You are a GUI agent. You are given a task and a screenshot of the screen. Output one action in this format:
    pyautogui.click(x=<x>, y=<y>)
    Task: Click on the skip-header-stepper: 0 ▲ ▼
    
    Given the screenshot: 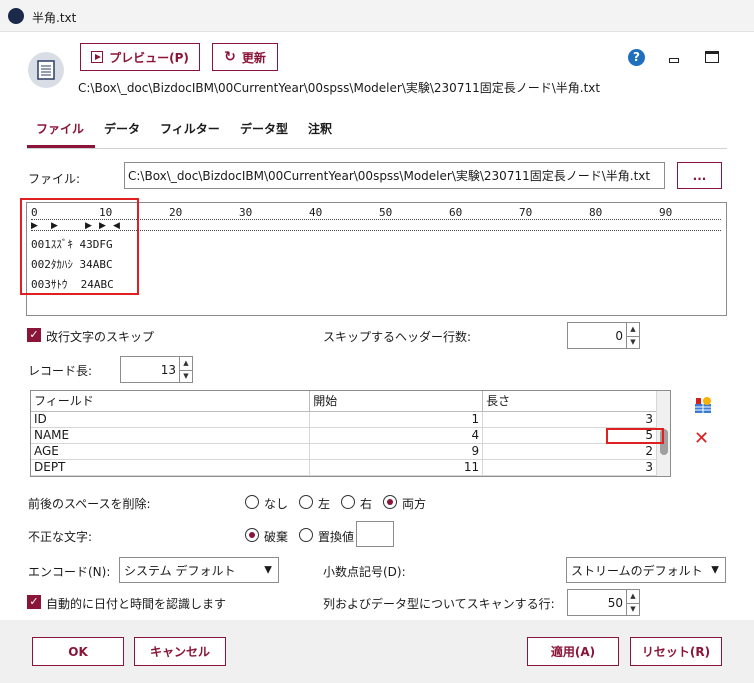 What is the action you would take?
    pyautogui.click(x=603, y=335)
    